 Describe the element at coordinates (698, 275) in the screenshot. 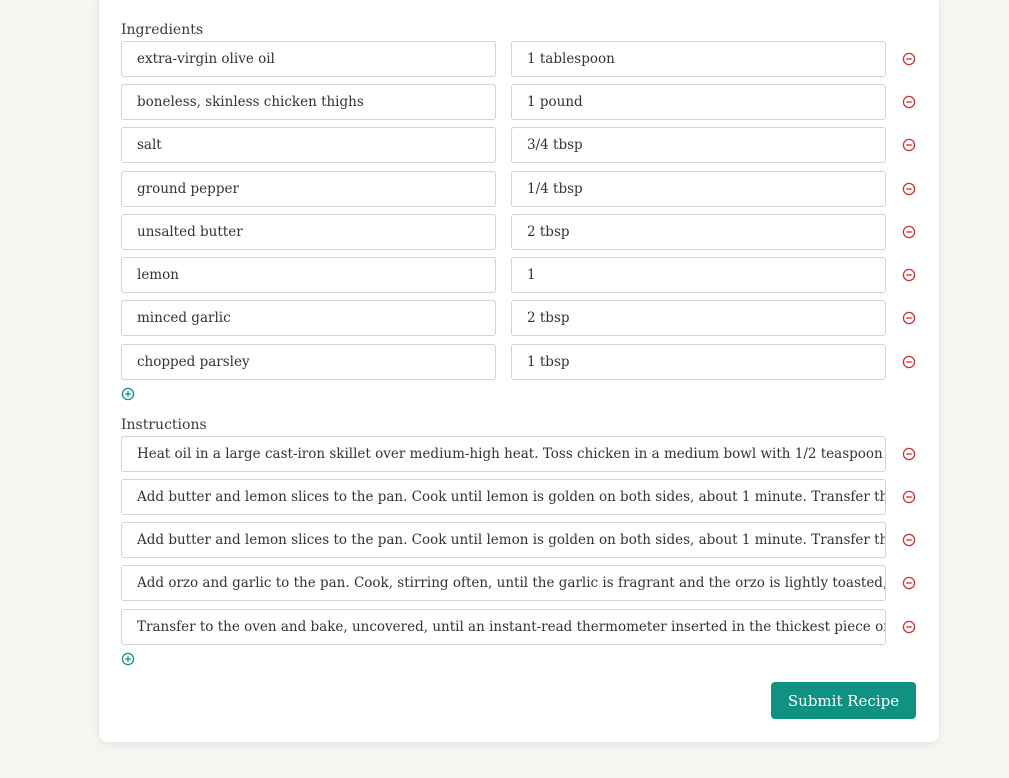

I see `ingredient-amount-field: 1` at that location.